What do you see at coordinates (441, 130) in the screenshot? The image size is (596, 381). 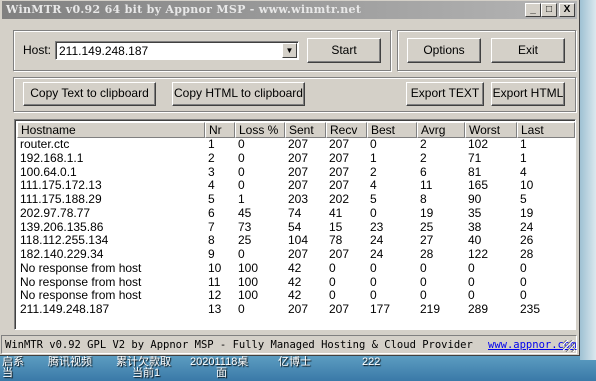 I see `column-header-avrg: Avrg` at bounding box center [441, 130].